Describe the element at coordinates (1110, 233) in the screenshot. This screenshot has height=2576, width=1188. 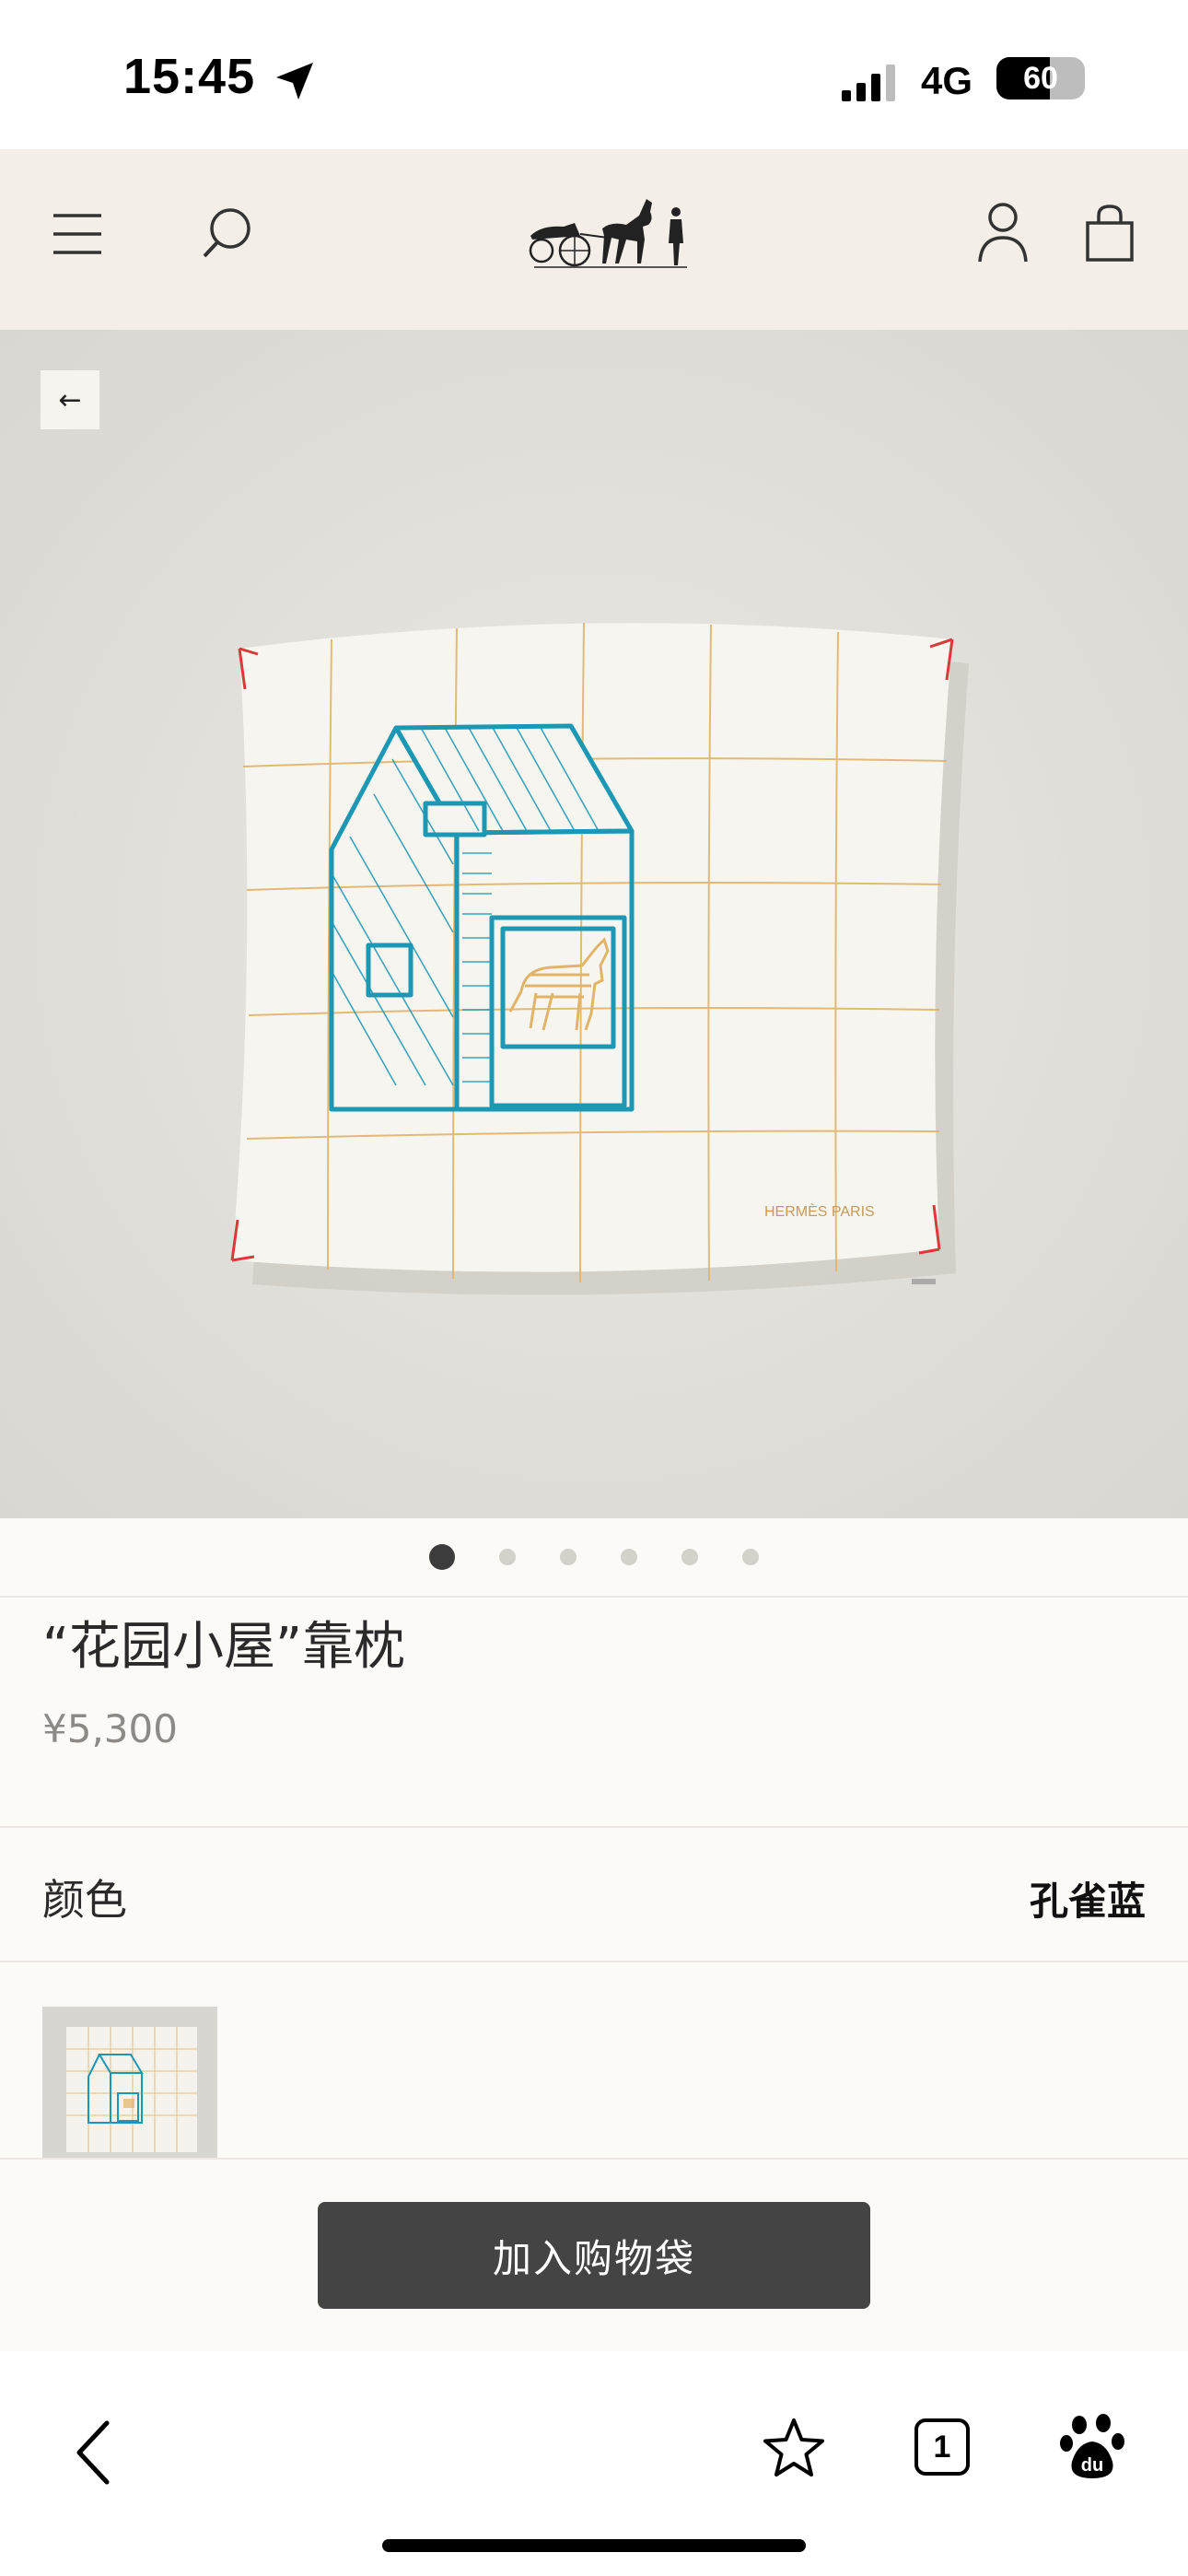
I see `shopping-bag-icon` at that location.